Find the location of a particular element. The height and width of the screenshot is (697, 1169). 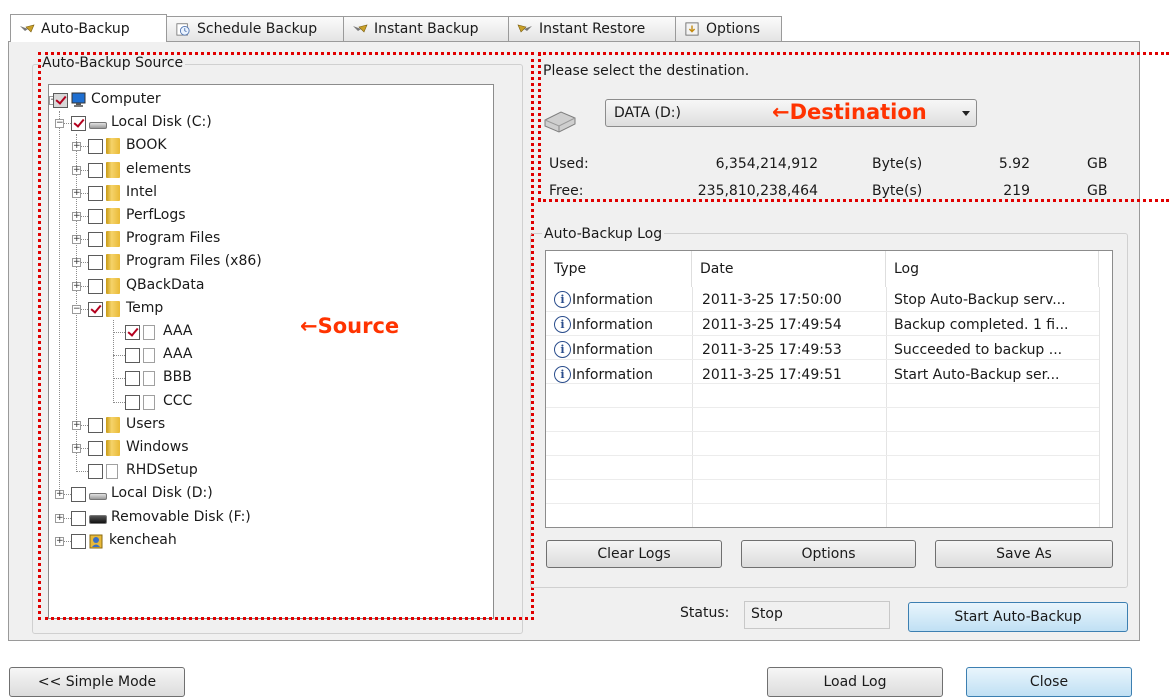

used-size: 5.92 is located at coordinates (1014, 164).